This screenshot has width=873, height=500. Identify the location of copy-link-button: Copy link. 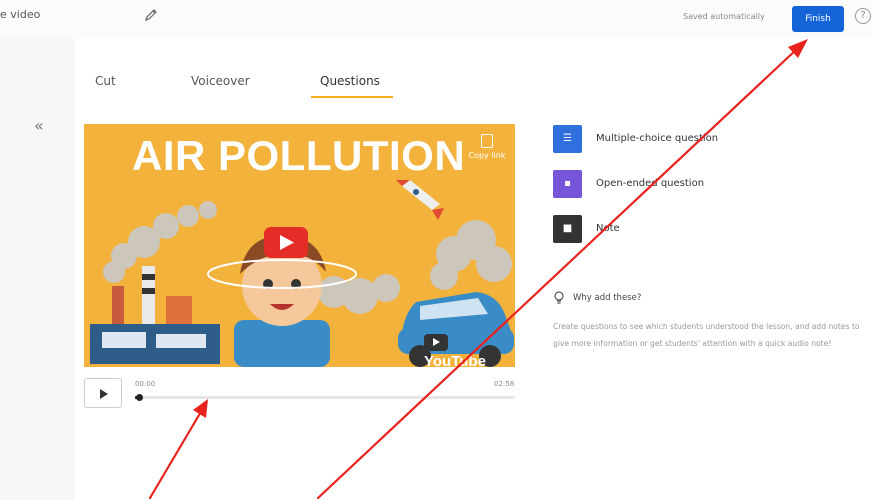
(487, 147).